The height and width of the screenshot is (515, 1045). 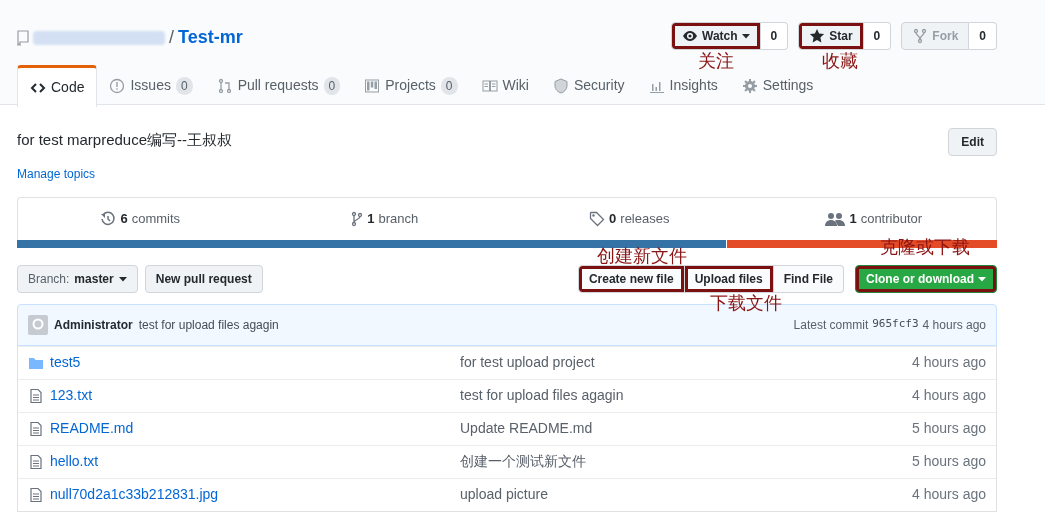 I want to click on new-pull-request-button: New pull request, so click(x=203, y=278).